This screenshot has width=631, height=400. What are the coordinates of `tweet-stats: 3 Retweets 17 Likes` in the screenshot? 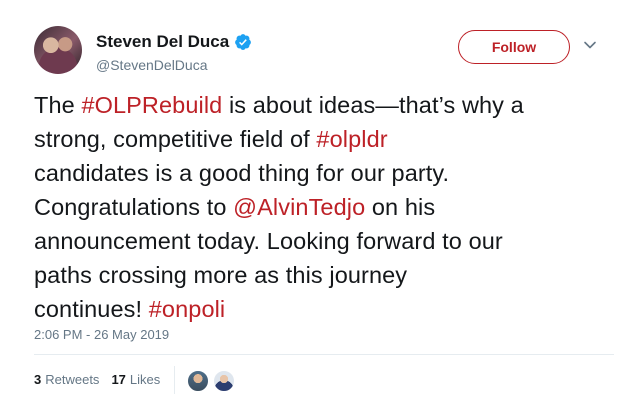 It's located at (103, 379).